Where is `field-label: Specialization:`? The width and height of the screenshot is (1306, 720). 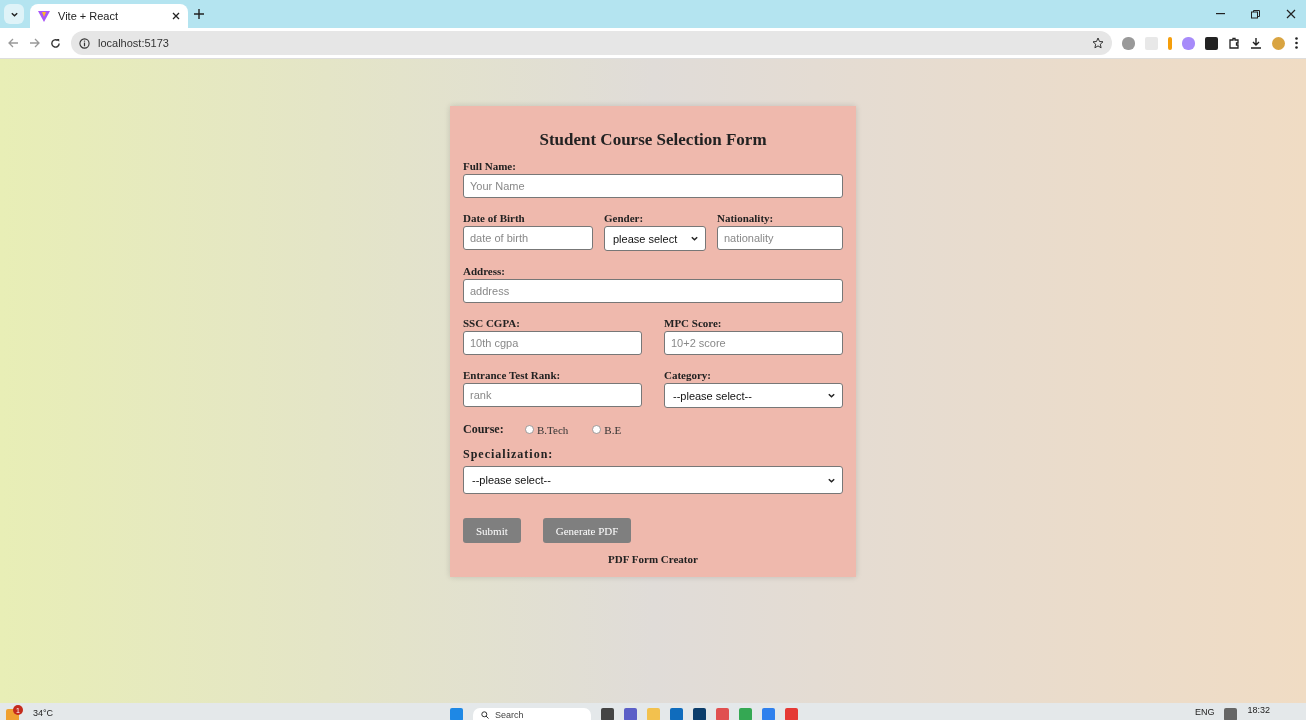 field-label: Specialization: is located at coordinates (509, 454).